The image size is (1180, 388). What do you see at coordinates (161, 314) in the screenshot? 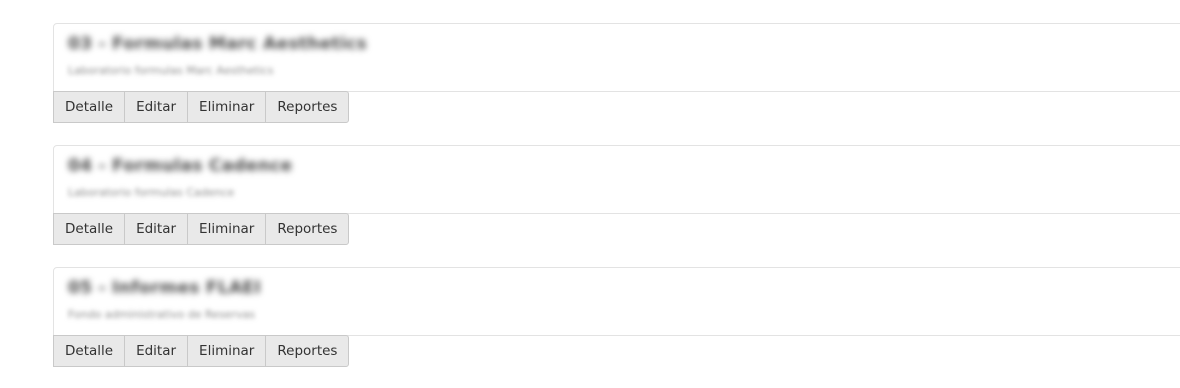
I see `item-subtitle: Fondo administrativo de Reservas` at bounding box center [161, 314].